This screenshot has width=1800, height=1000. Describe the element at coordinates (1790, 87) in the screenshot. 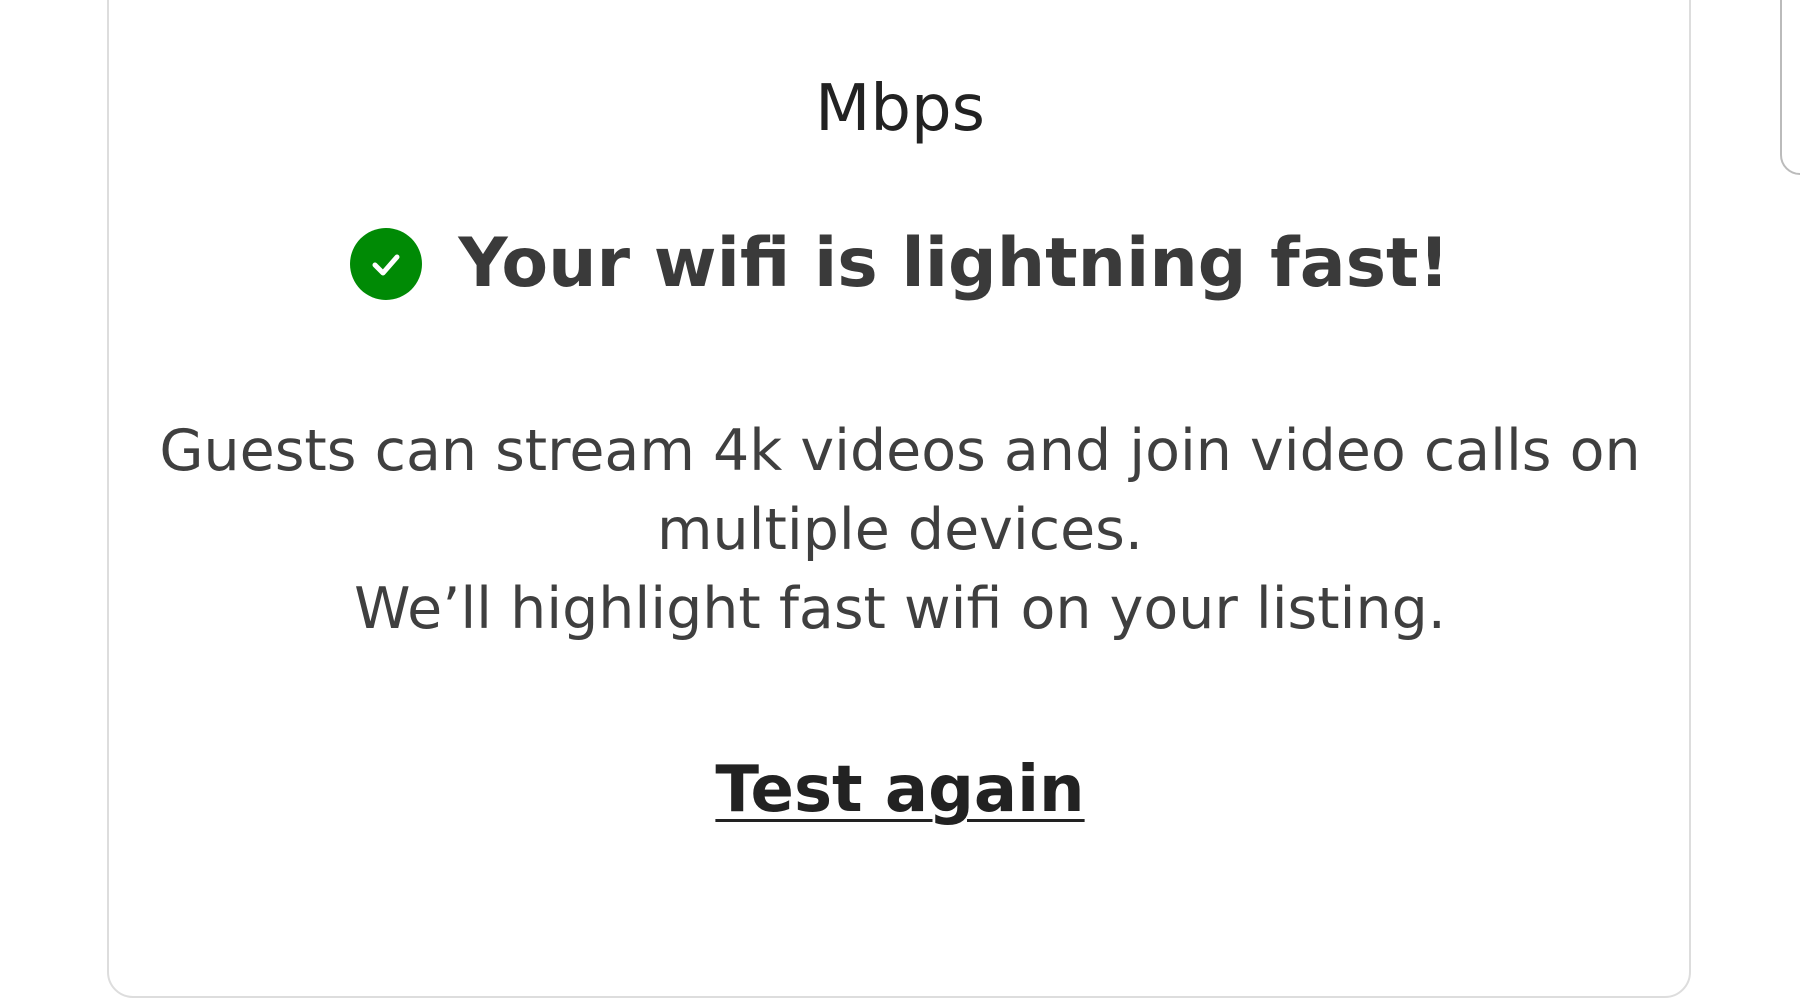

I see `adjacent-panel-edge` at that location.